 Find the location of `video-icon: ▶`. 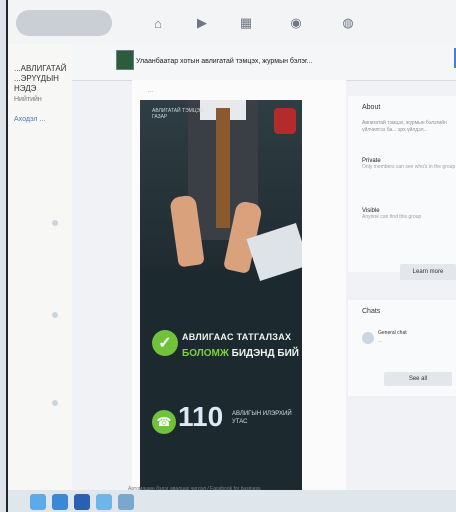

video-icon: ▶ is located at coordinates (202, 23).